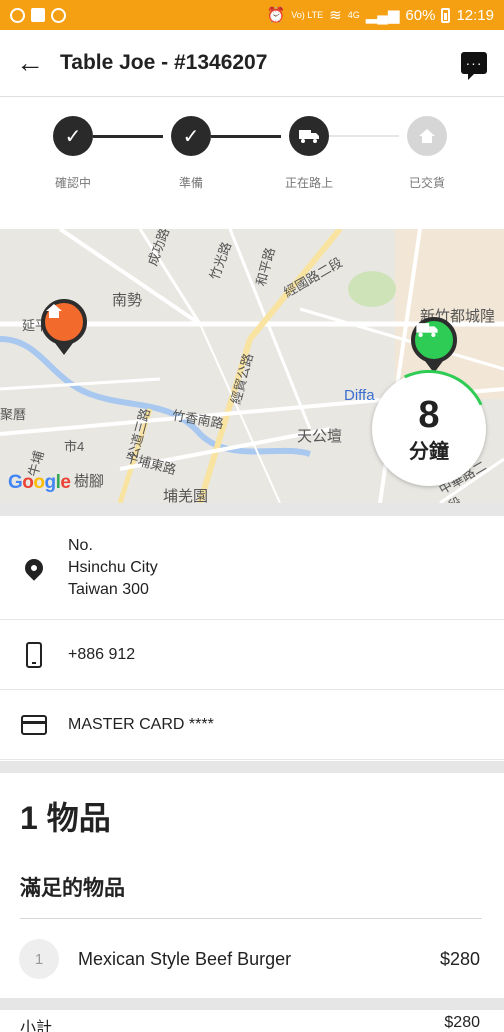 The height and width of the screenshot is (1032, 504). I want to click on app-header: ← Table Joe - #1346207 ···, so click(252, 63).